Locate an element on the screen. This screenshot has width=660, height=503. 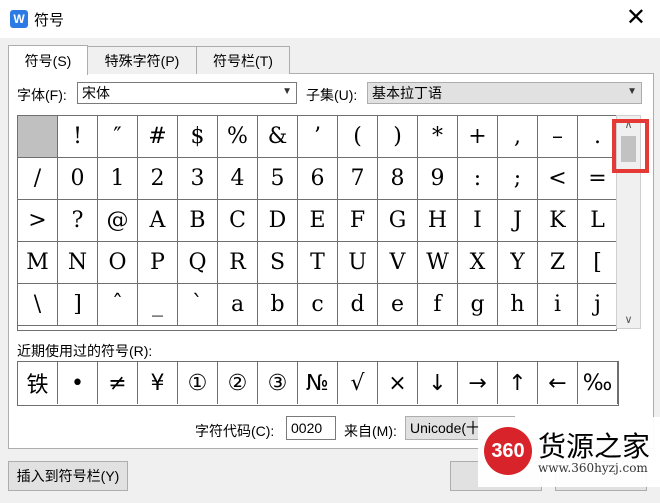
symbol-cell: h is located at coordinates (518, 305).